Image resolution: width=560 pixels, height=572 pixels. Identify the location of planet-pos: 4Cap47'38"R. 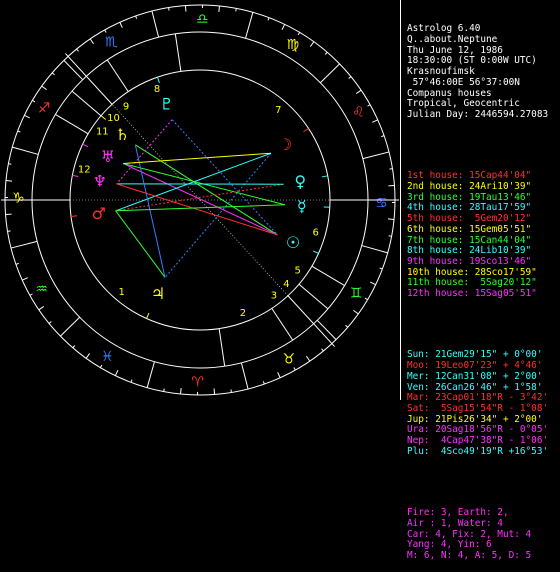
(466, 440).